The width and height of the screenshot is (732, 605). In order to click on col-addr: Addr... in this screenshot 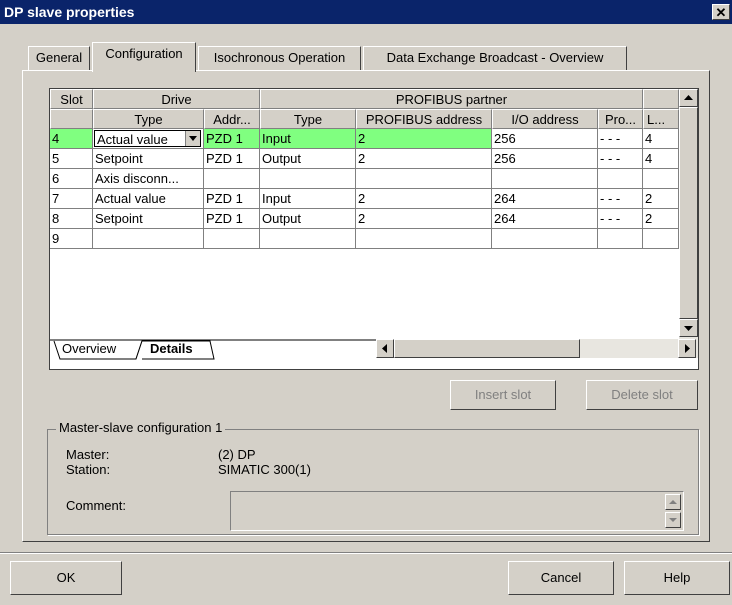, I will do `click(232, 119)`.